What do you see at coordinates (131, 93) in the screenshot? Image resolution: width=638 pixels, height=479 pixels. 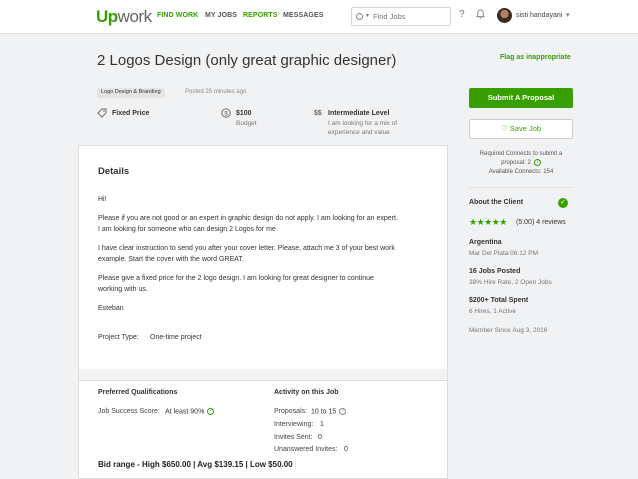 I see `category-badge: Logo Design & Branding` at bounding box center [131, 93].